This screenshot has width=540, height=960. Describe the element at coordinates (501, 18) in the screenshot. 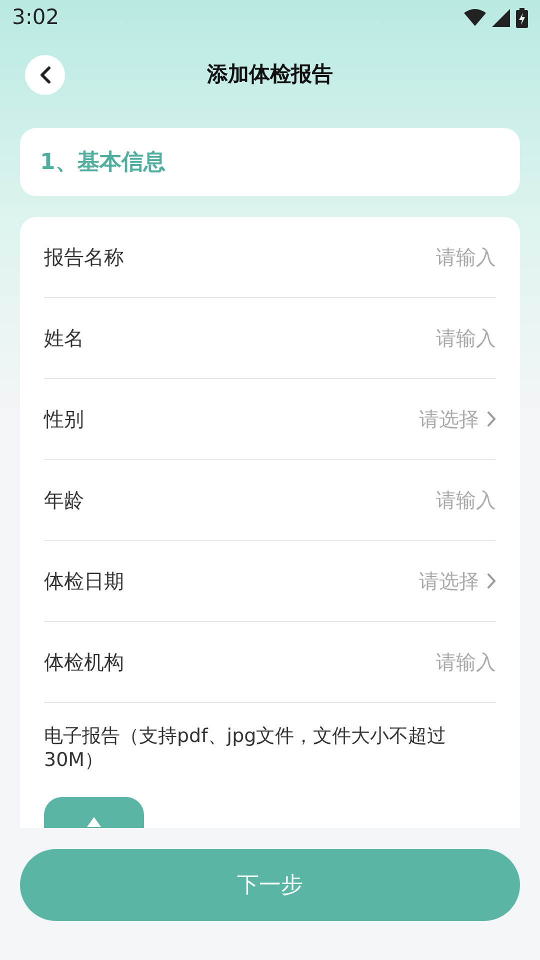

I see `signal-icon` at that location.